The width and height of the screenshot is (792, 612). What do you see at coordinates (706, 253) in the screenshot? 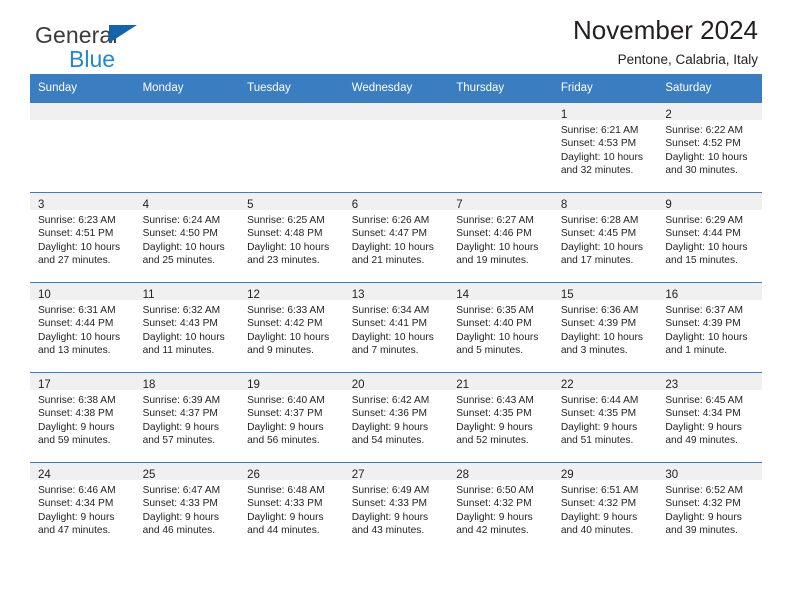
I see `daylight-text: Daylight: 10 hours and 15 minutes.` at bounding box center [706, 253].